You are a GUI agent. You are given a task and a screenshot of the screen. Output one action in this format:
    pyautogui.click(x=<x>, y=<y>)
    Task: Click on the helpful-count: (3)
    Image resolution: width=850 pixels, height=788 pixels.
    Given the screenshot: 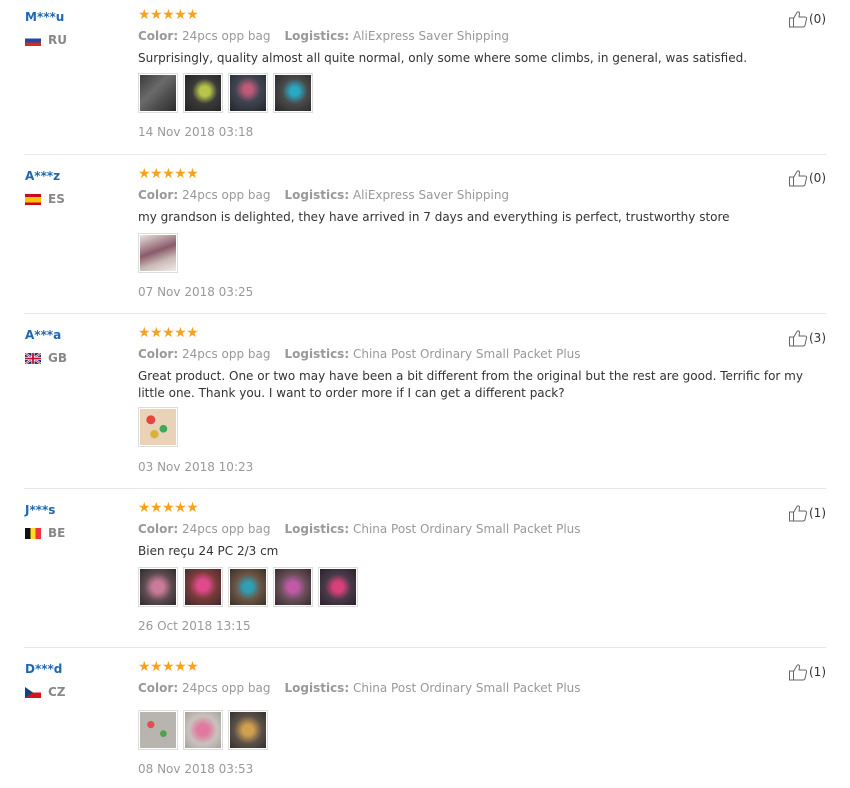 What is the action you would take?
    pyautogui.click(x=817, y=338)
    